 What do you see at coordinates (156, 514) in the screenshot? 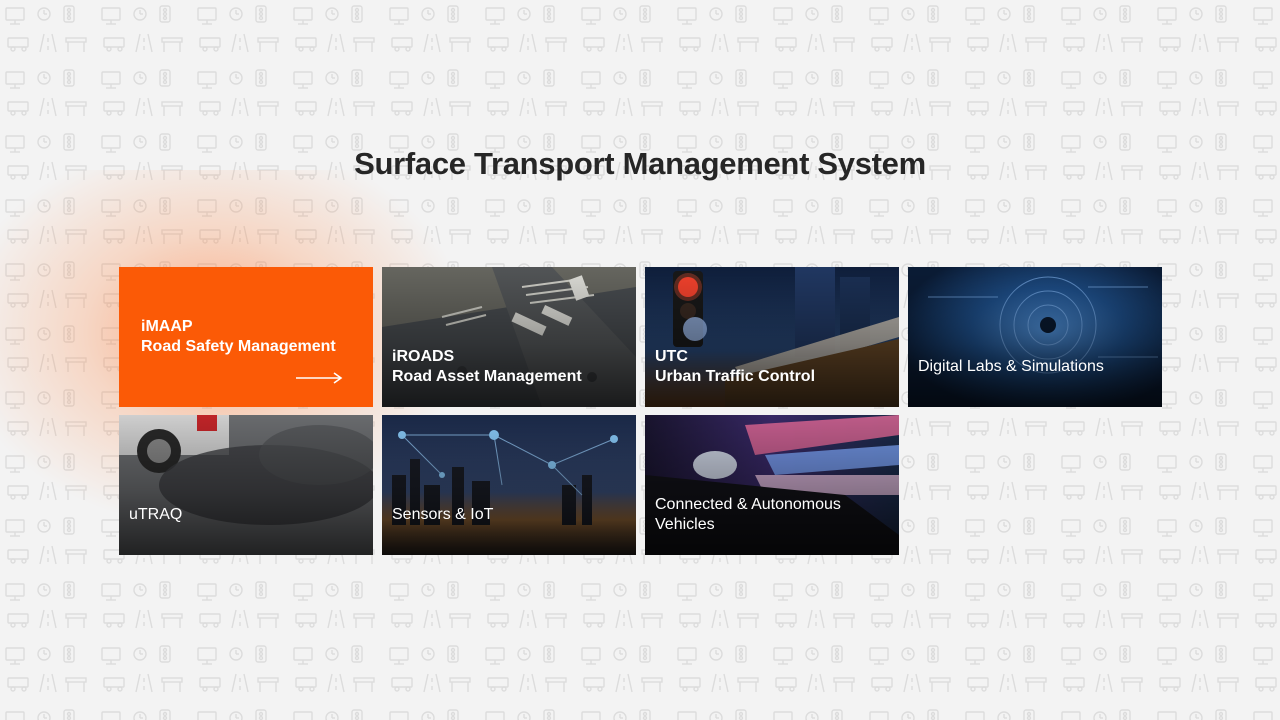
I see `tile-title: uTRAQ` at bounding box center [156, 514].